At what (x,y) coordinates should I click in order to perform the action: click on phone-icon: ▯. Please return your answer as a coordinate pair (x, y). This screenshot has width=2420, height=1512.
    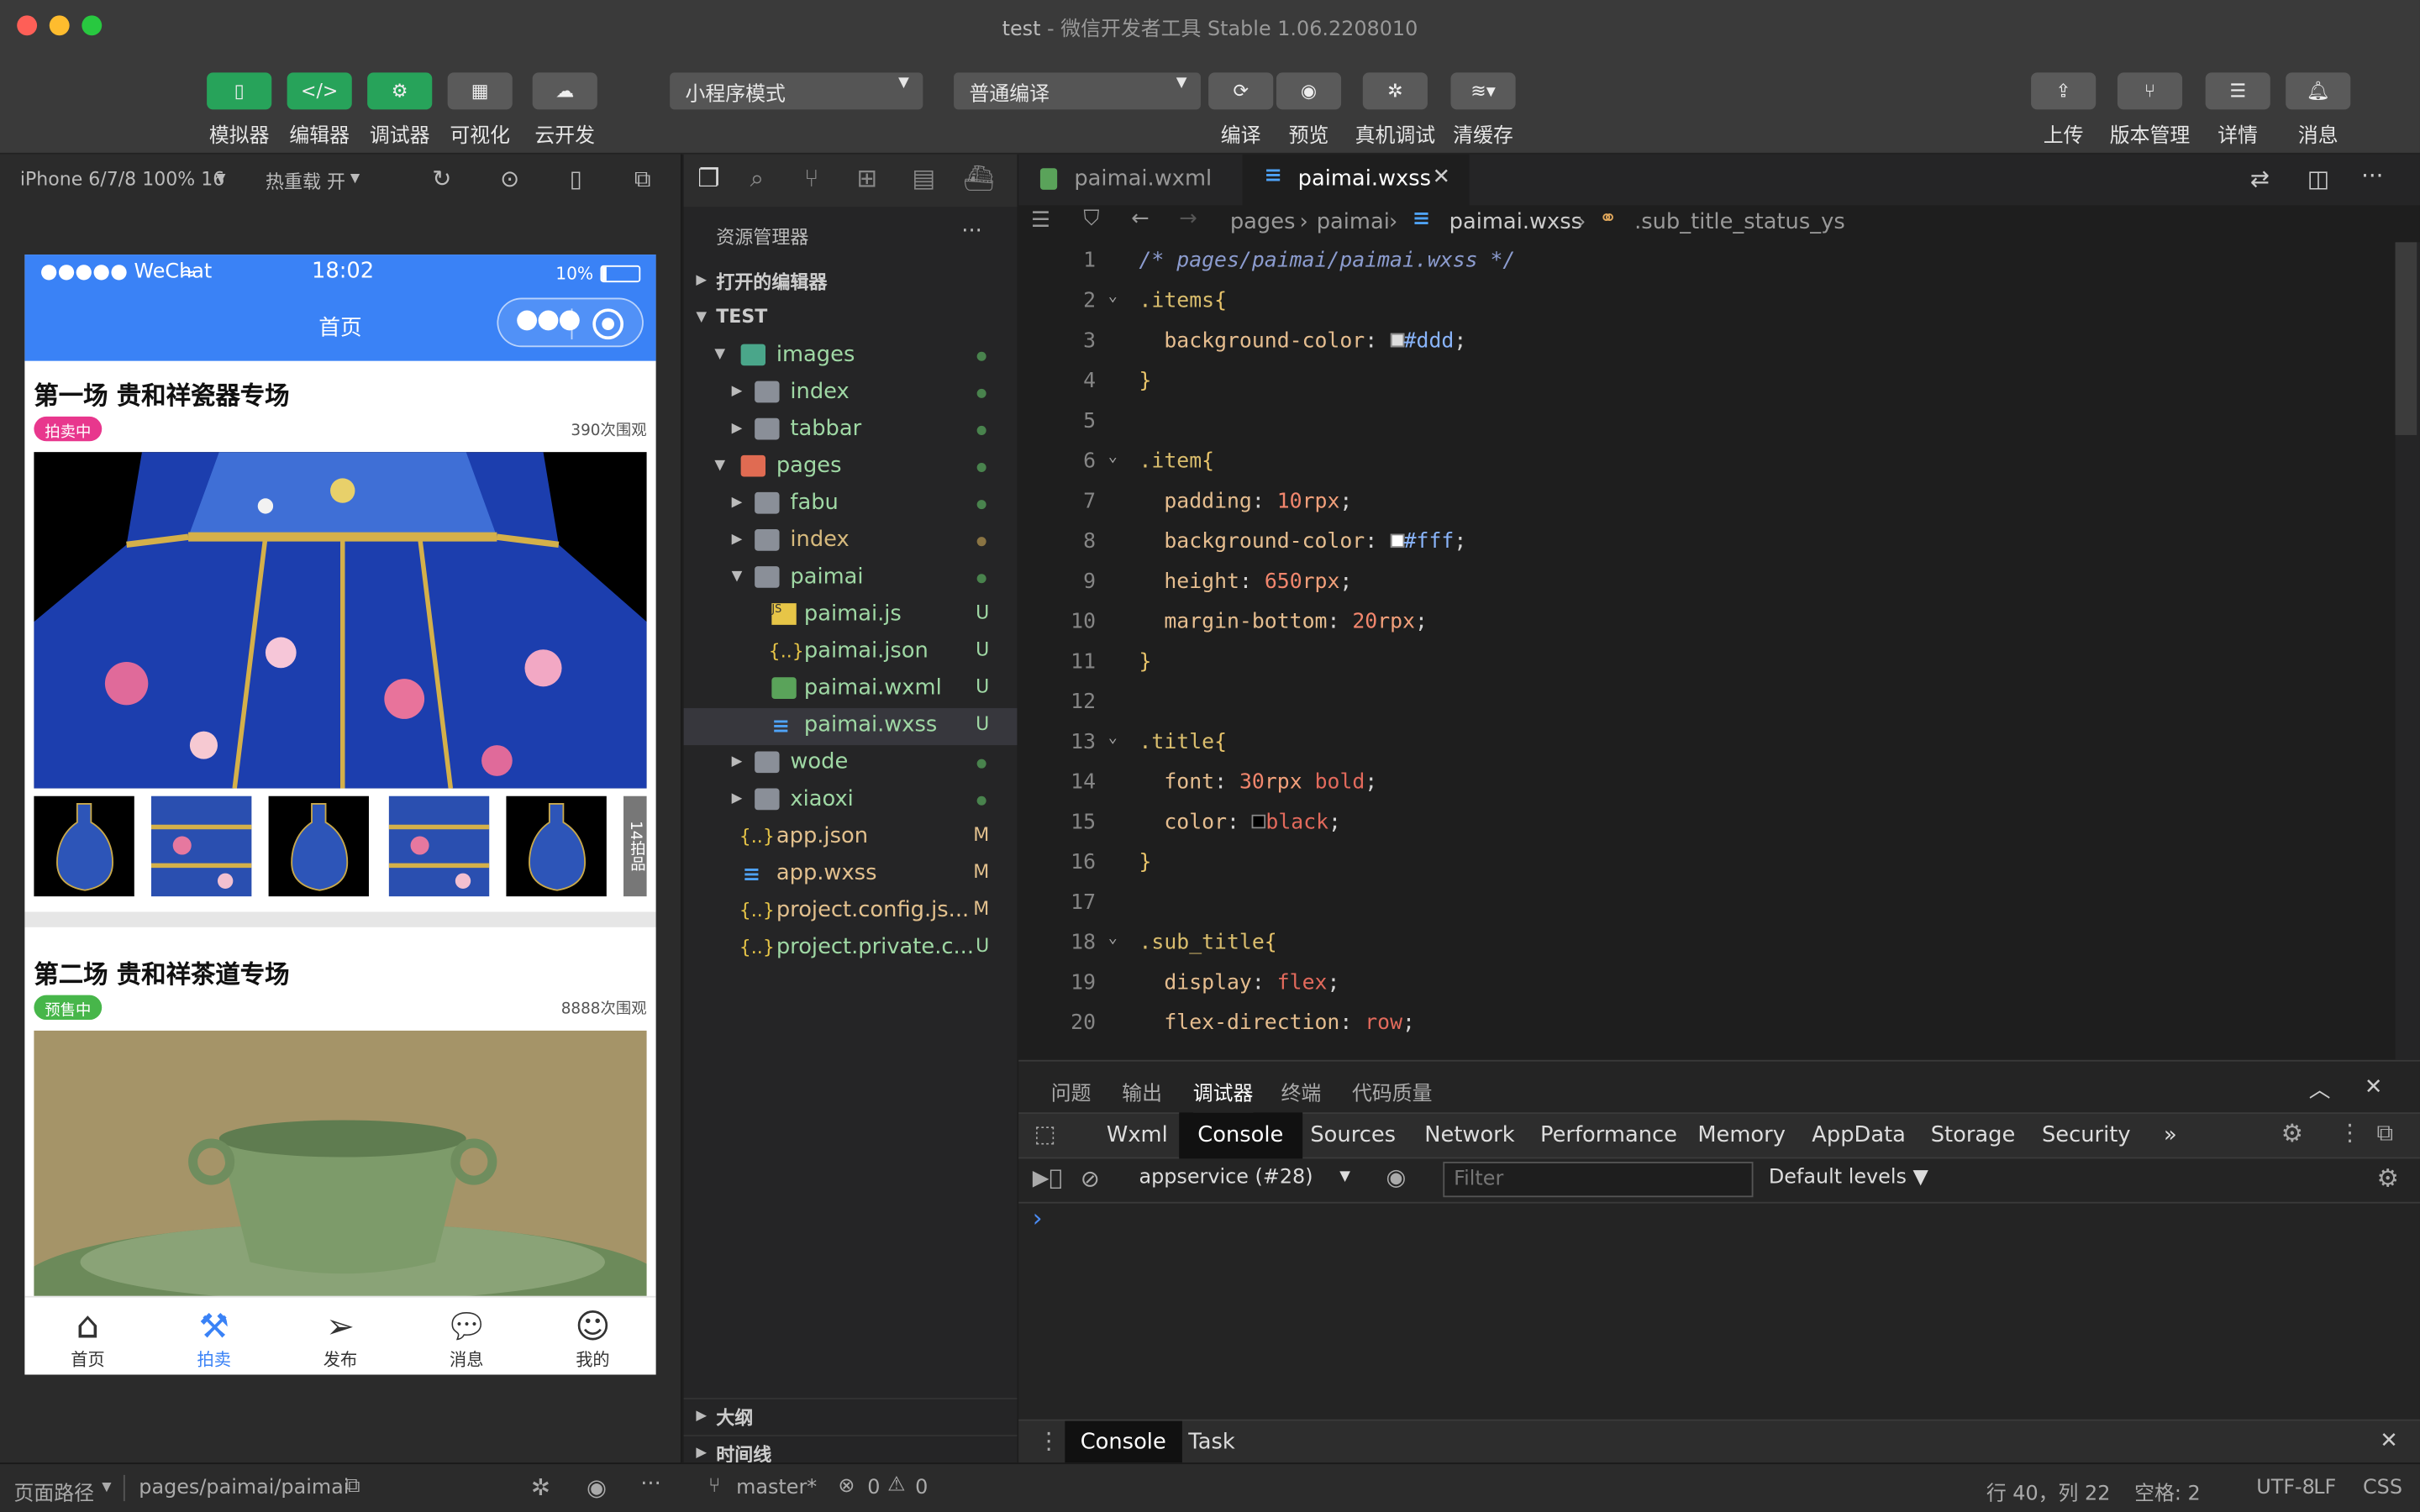
    Looking at the image, I should click on (576, 179).